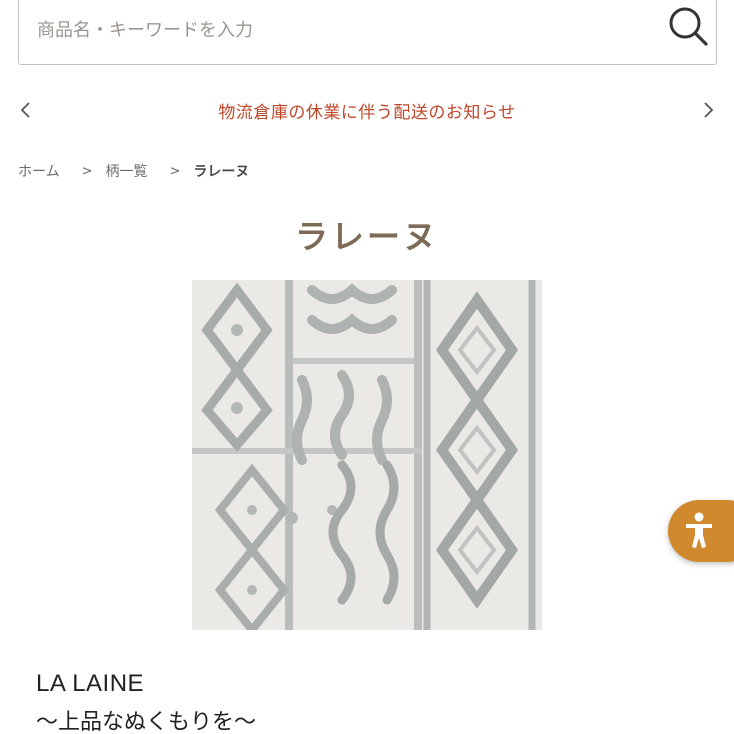  I want to click on breadcrumb-home: ホーム, so click(39, 171).